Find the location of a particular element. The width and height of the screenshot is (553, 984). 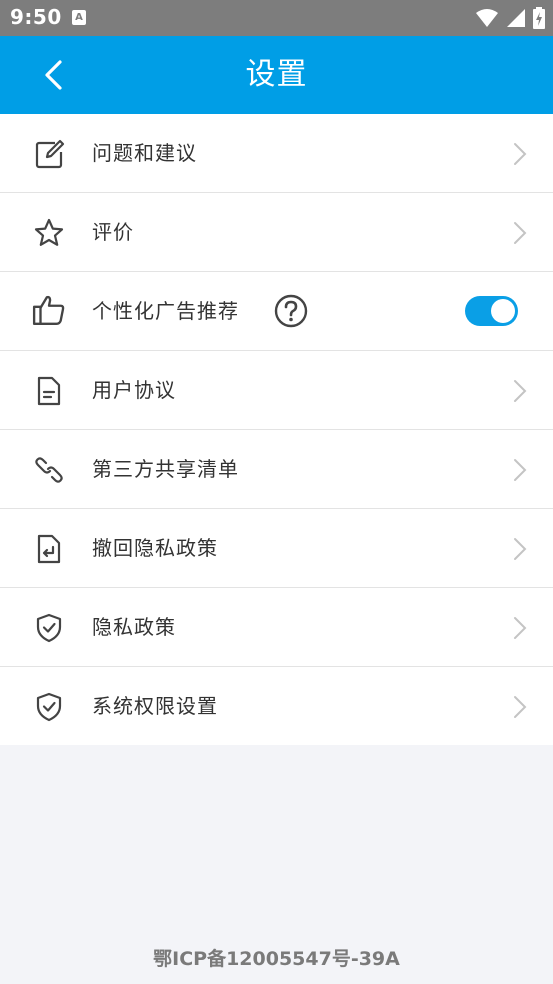

settings-item-system-permissions: 系统权限设置 is located at coordinates (276, 706).